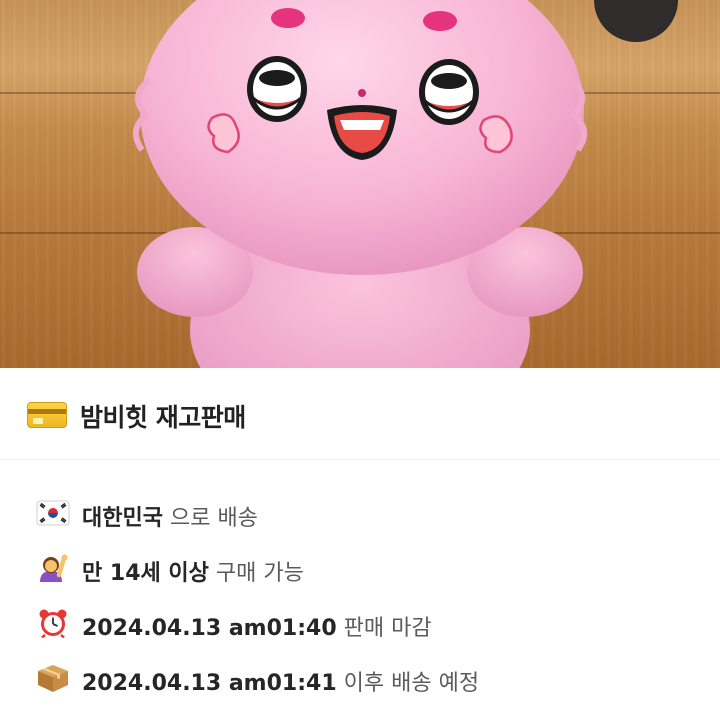 Image resolution: width=720 pixels, height=720 pixels. Describe the element at coordinates (163, 417) in the screenshot. I see `listing-title: 밤비힛 재고판매` at that location.